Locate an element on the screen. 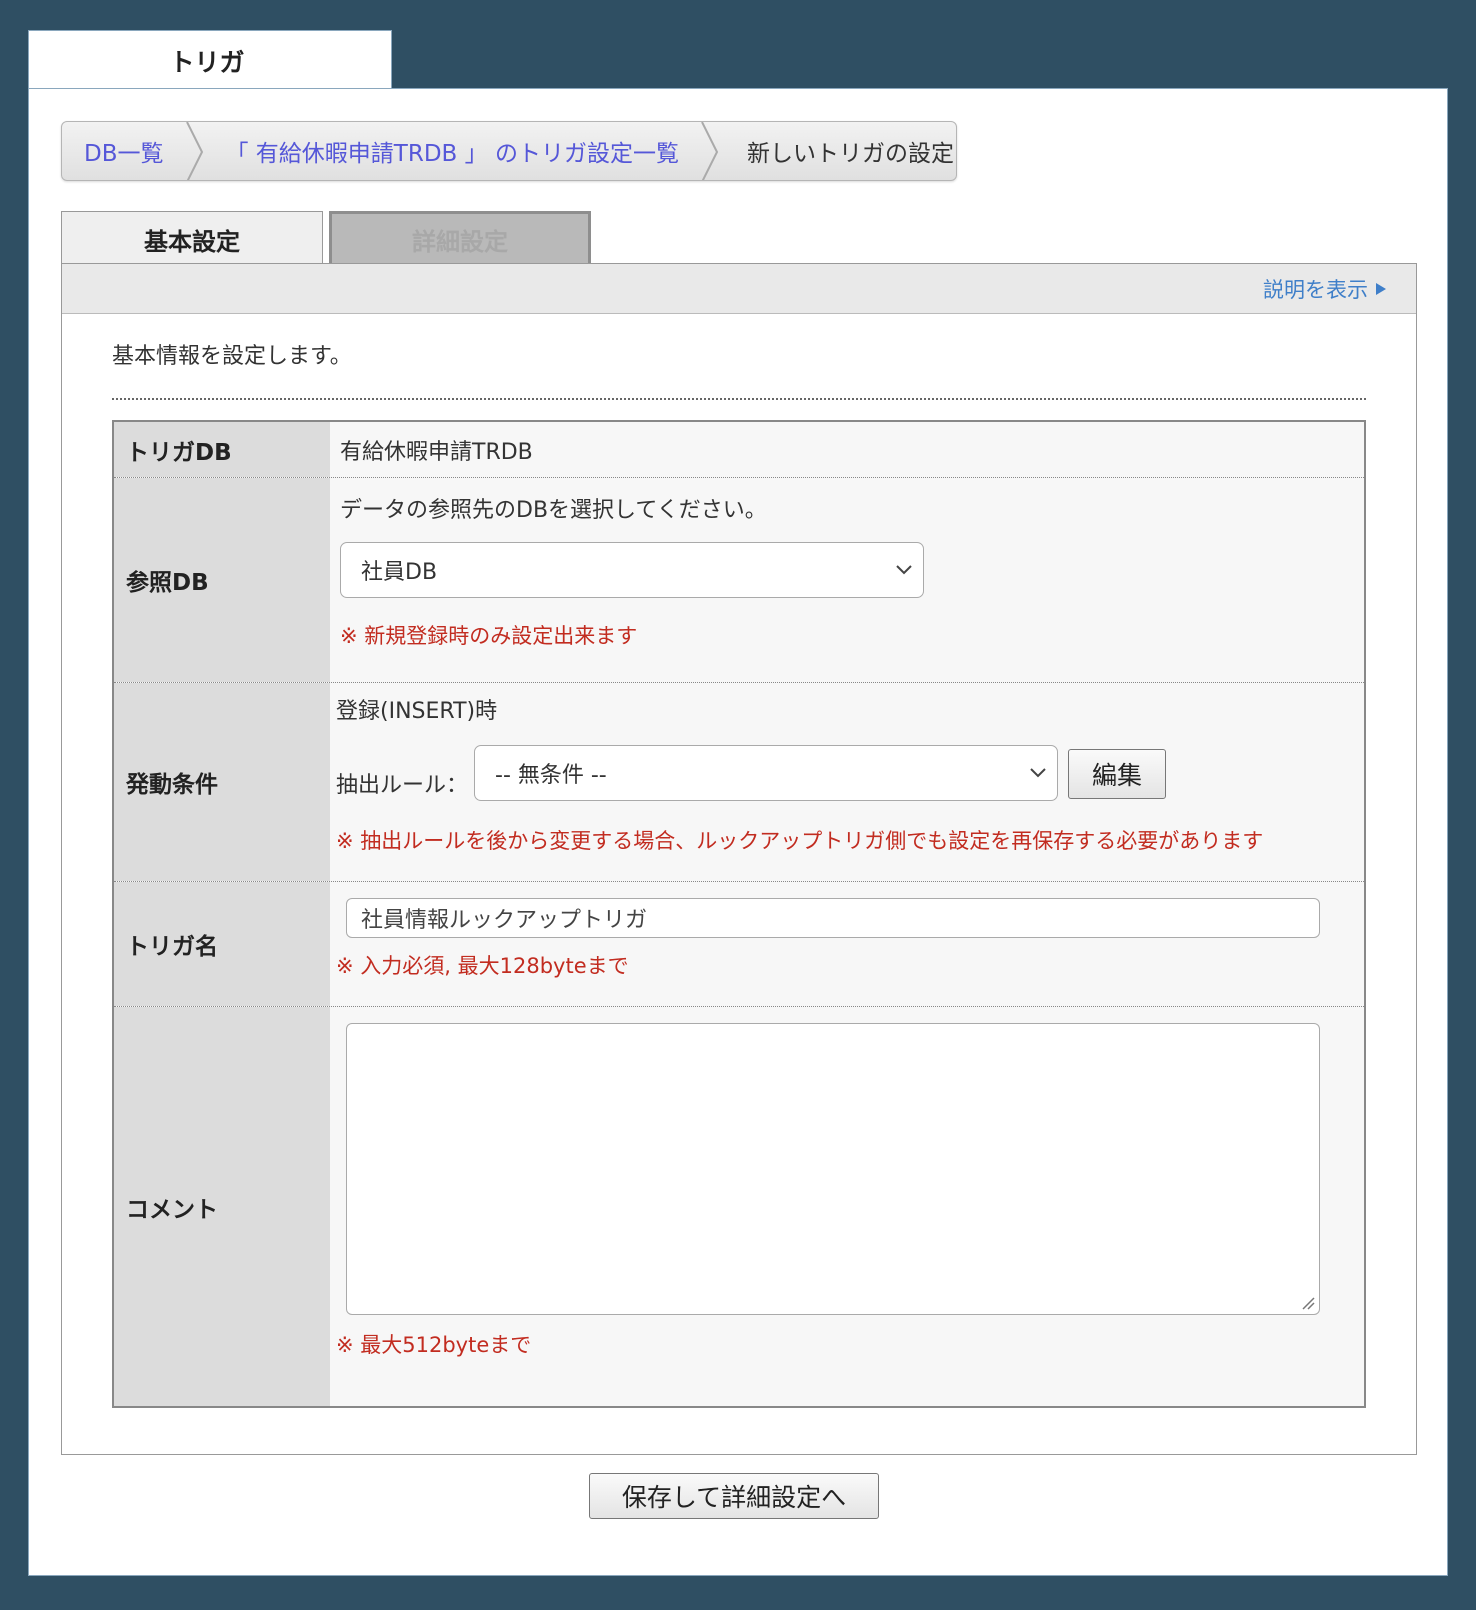 Image resolution: width=1476 pixels, height=1610 pixels. tab-trigger: トリガ is located at coordinates (210, 60).